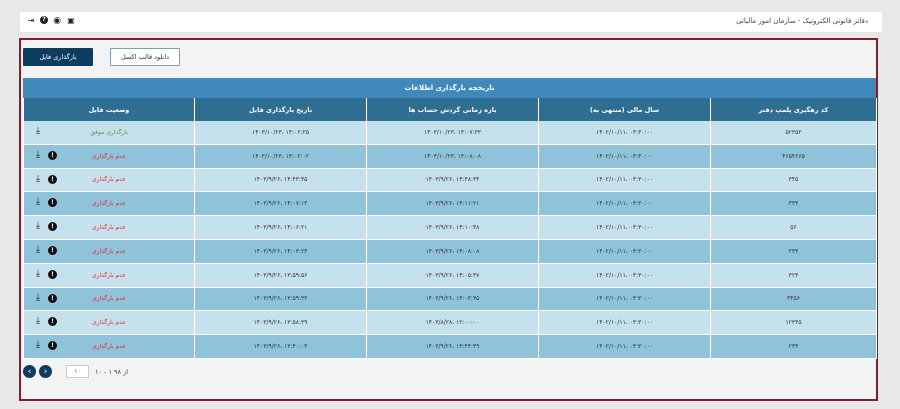 This screenshot has width=900, height=409. I want to click on col-date: تاریخ بارگذاری فایل, so click(280, 109).